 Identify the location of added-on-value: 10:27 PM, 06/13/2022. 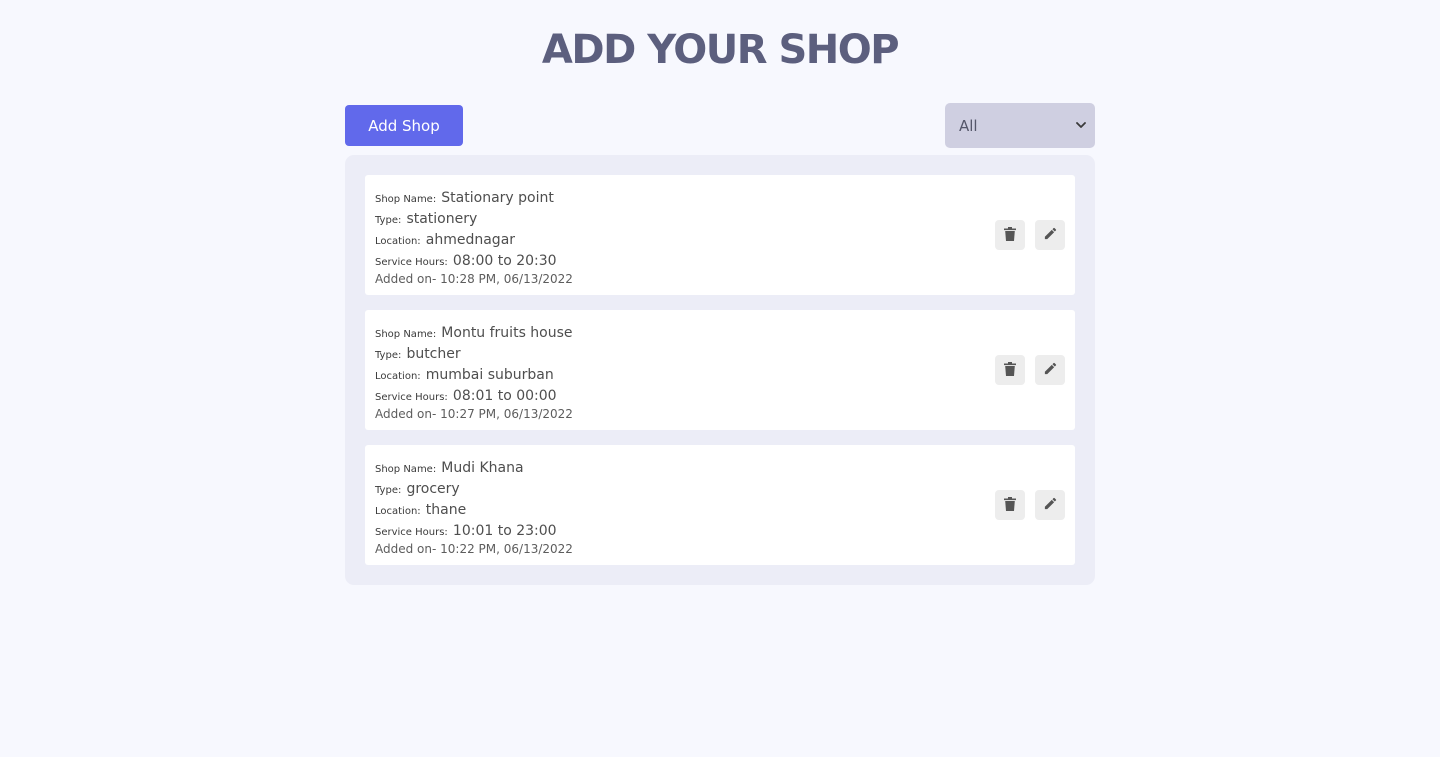
(506, 414).